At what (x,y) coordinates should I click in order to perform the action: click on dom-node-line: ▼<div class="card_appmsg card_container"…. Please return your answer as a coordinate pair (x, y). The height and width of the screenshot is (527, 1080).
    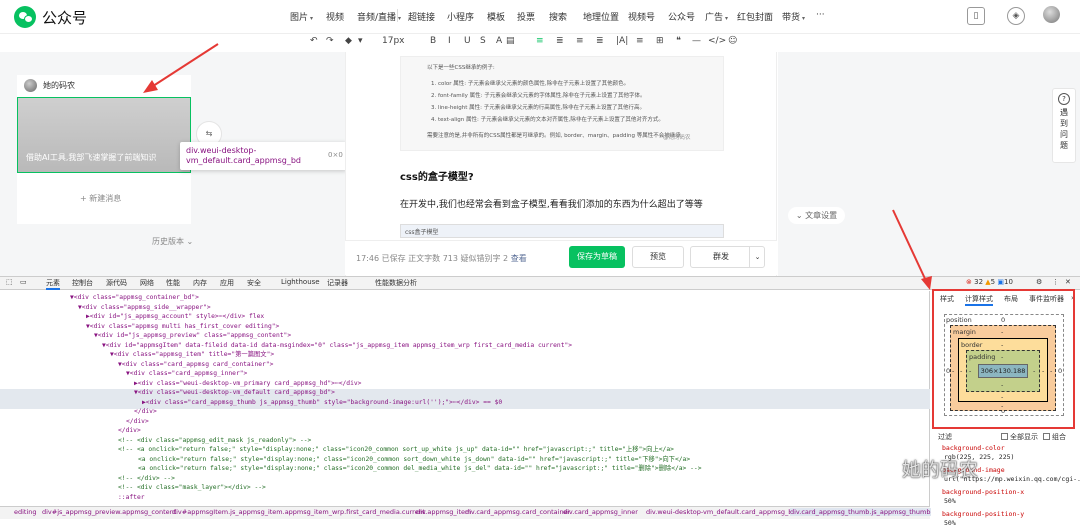
    Looking at the image, I should click on (195, 364).